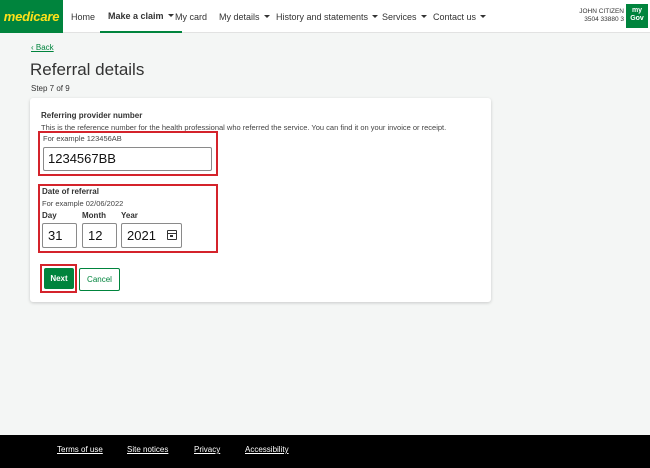 Image resolution: width=650 pixels, height=468 pixels. Describe the element at coordinates (83, 203) in the screenshot. I see `referral-date-hint: For example 02/06/2022` at that location.